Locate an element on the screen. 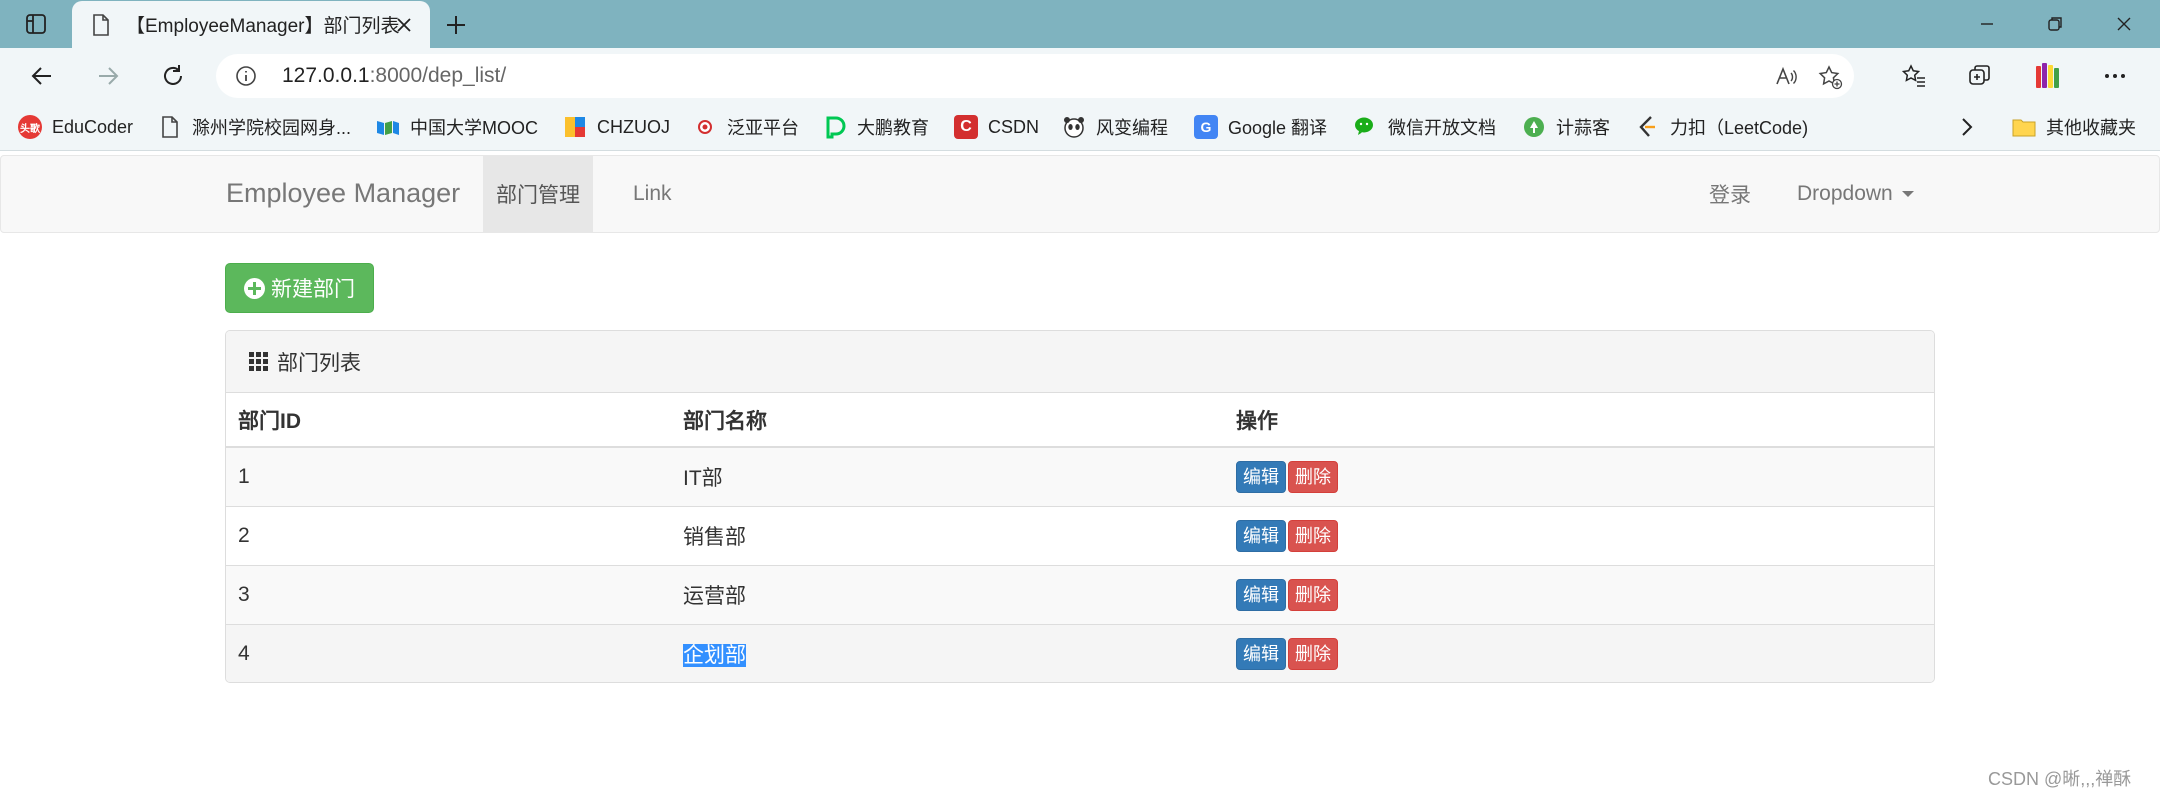 Image resolution: width=2160 pixels, height=797 pixels. nav-dropdown: Dropdown is located at coordinates (1855, 194).